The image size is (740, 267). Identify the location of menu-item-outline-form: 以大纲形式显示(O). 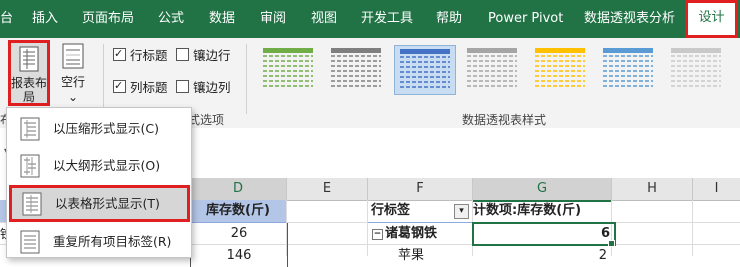
(99, 165).